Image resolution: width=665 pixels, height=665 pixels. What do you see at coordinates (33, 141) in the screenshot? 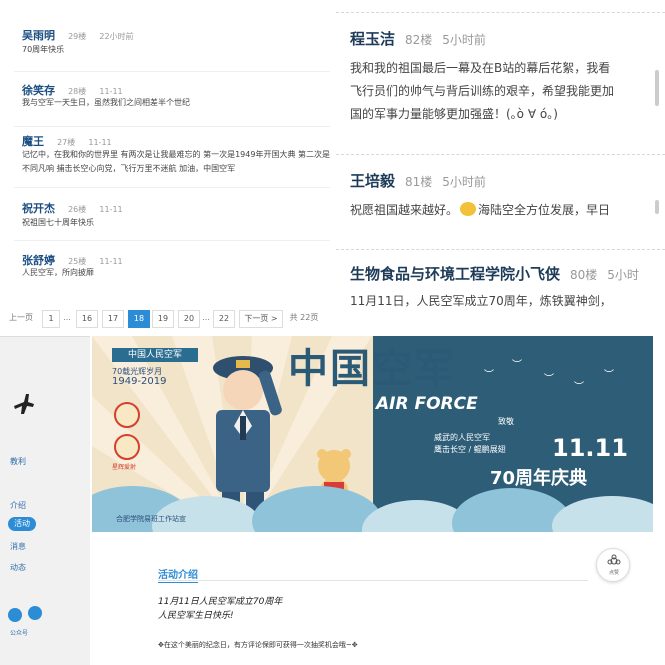
I see `comment-author: 魔王` at bounding box center [33, 141].